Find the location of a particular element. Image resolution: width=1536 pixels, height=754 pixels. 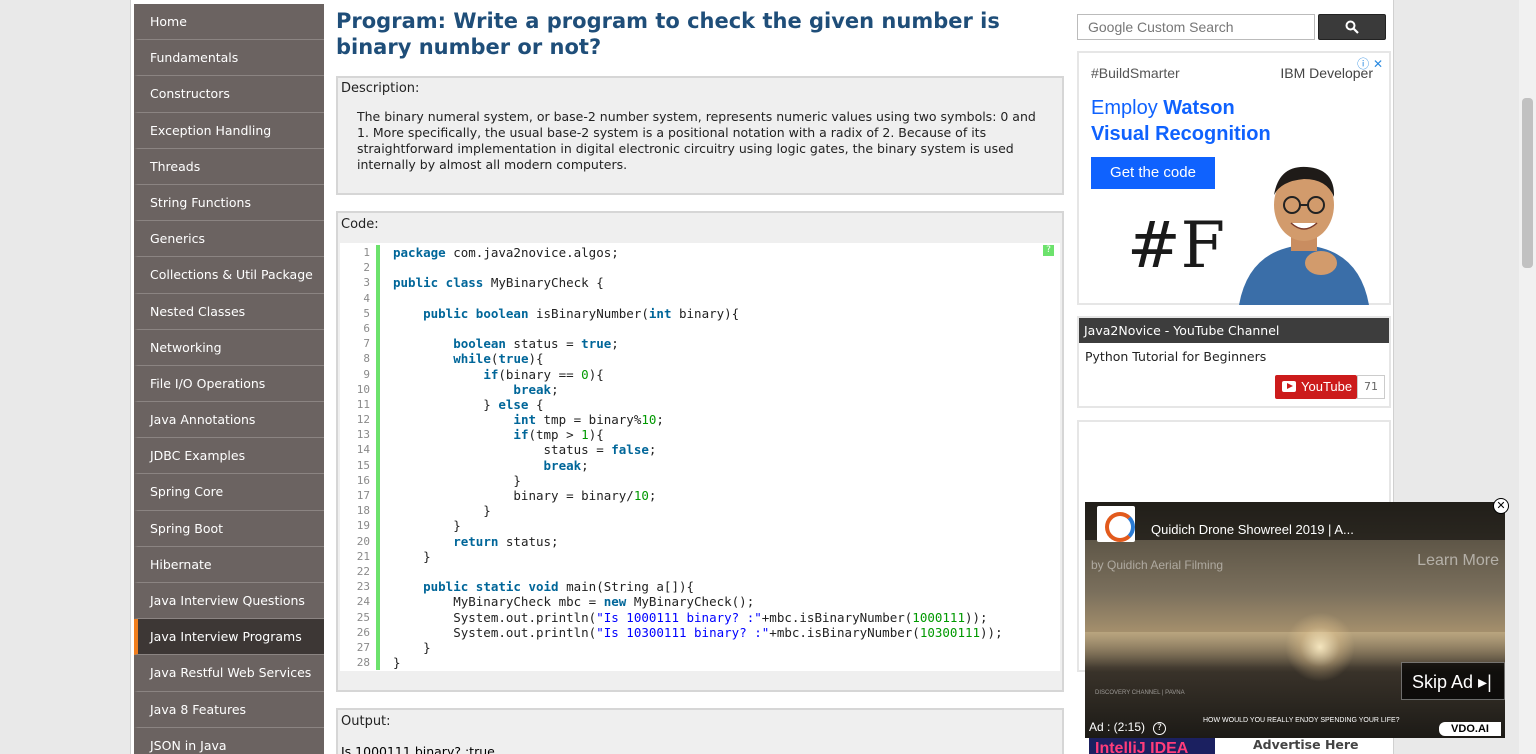

search-button is located at coordinates (1352, 27).